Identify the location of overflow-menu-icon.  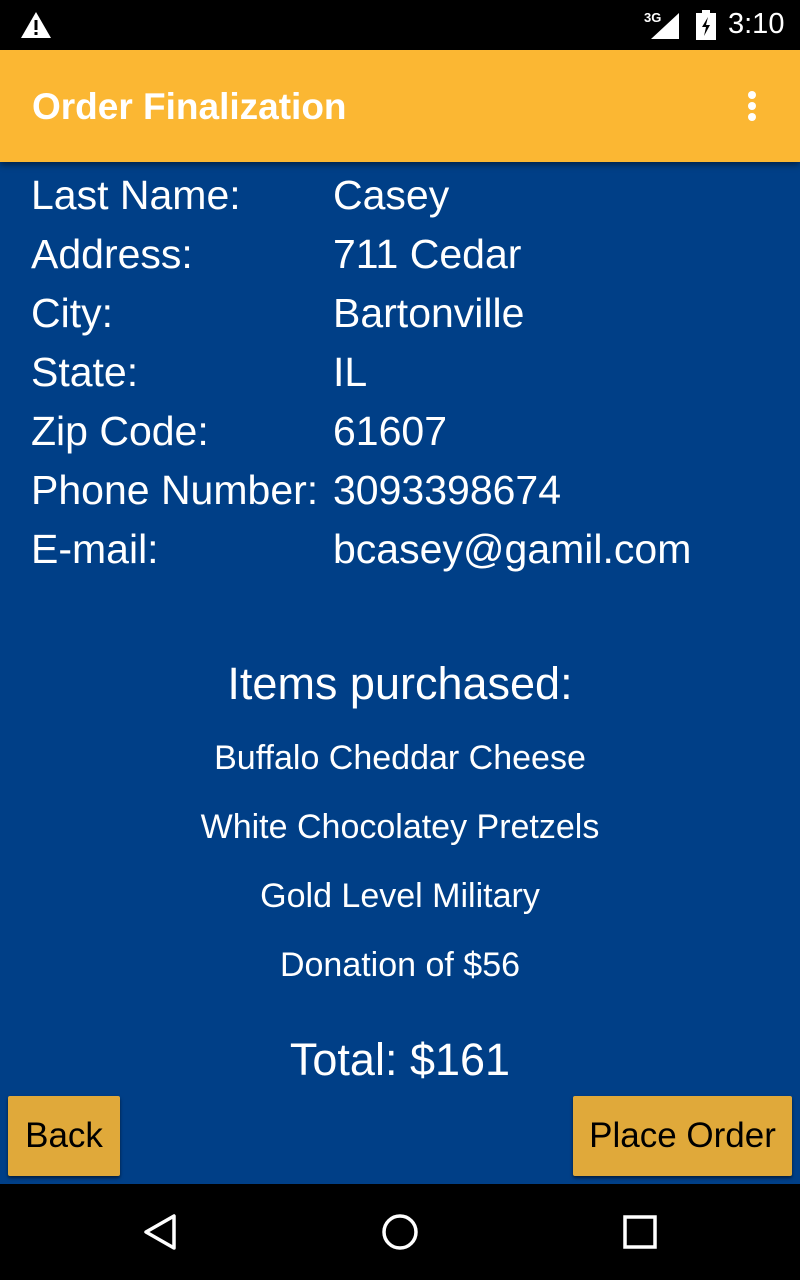
(752, 106).